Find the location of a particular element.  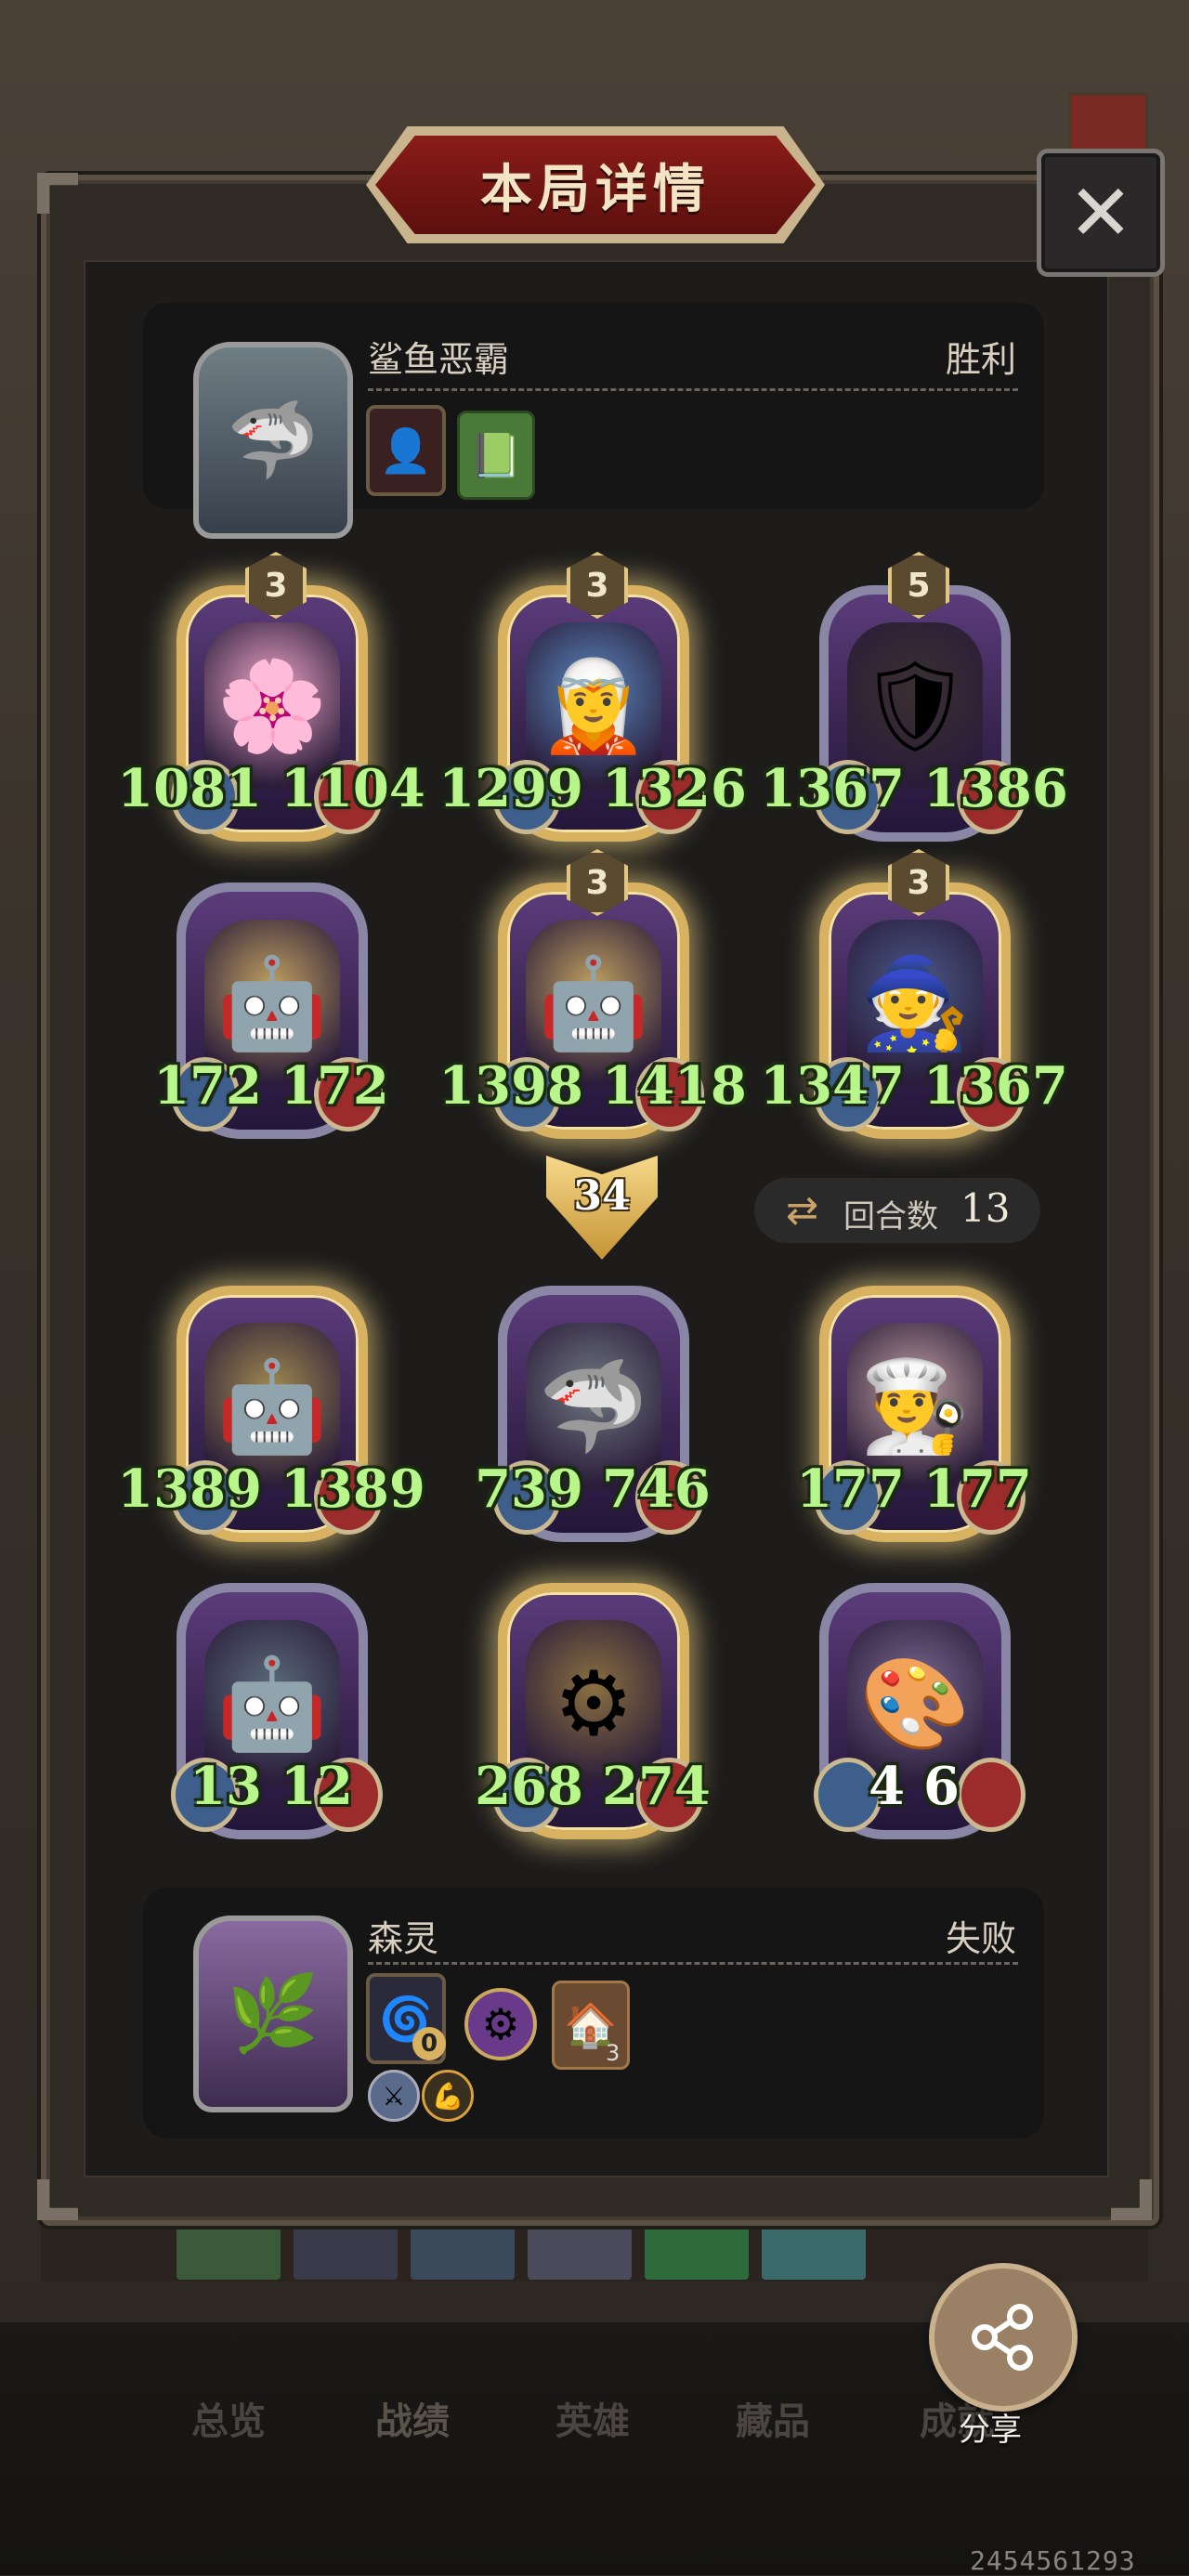

spellbook-icon: 📗 is located at coordinates (496, 455).